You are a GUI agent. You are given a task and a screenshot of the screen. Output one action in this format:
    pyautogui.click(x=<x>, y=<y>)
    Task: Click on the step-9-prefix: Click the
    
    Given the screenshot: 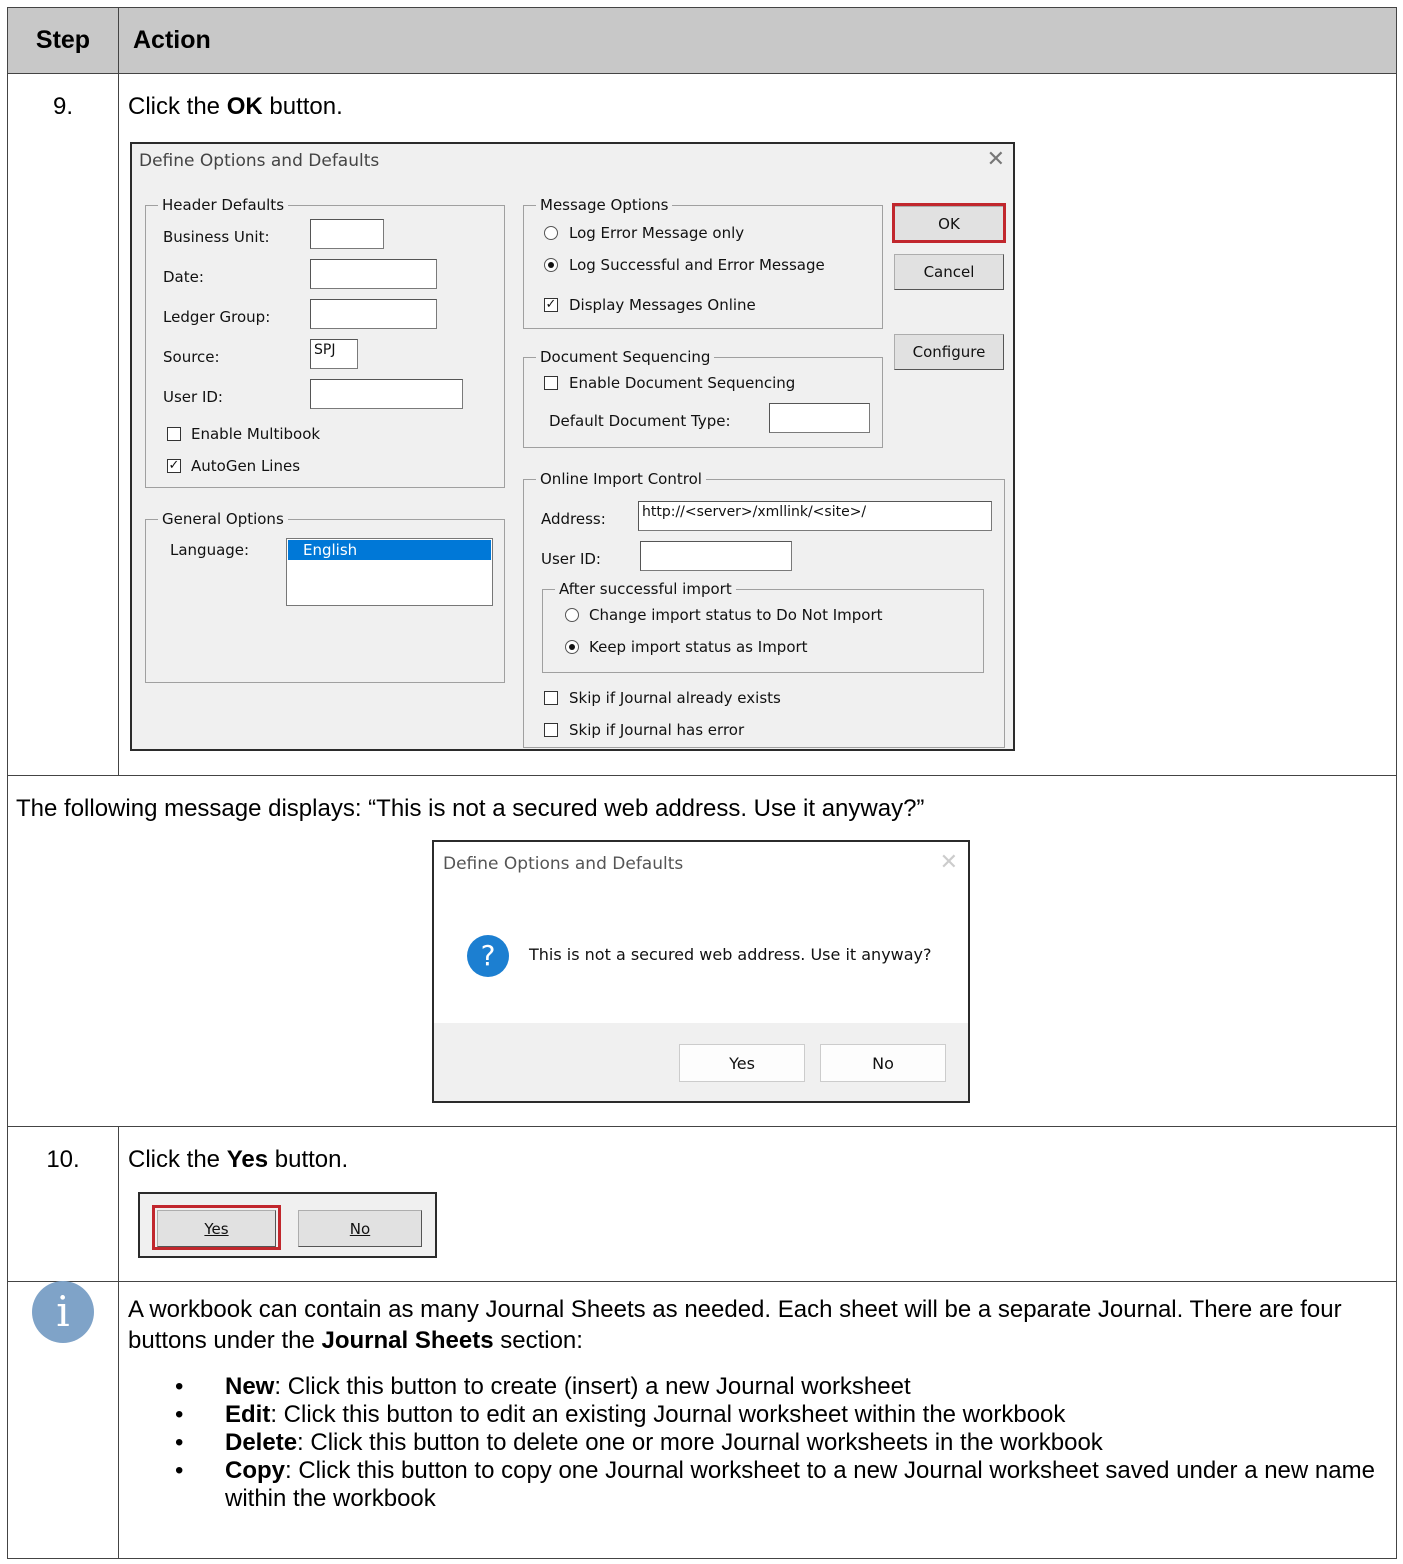 What is the action you would take?
    pyautogui.click(x=177, y=106)
    